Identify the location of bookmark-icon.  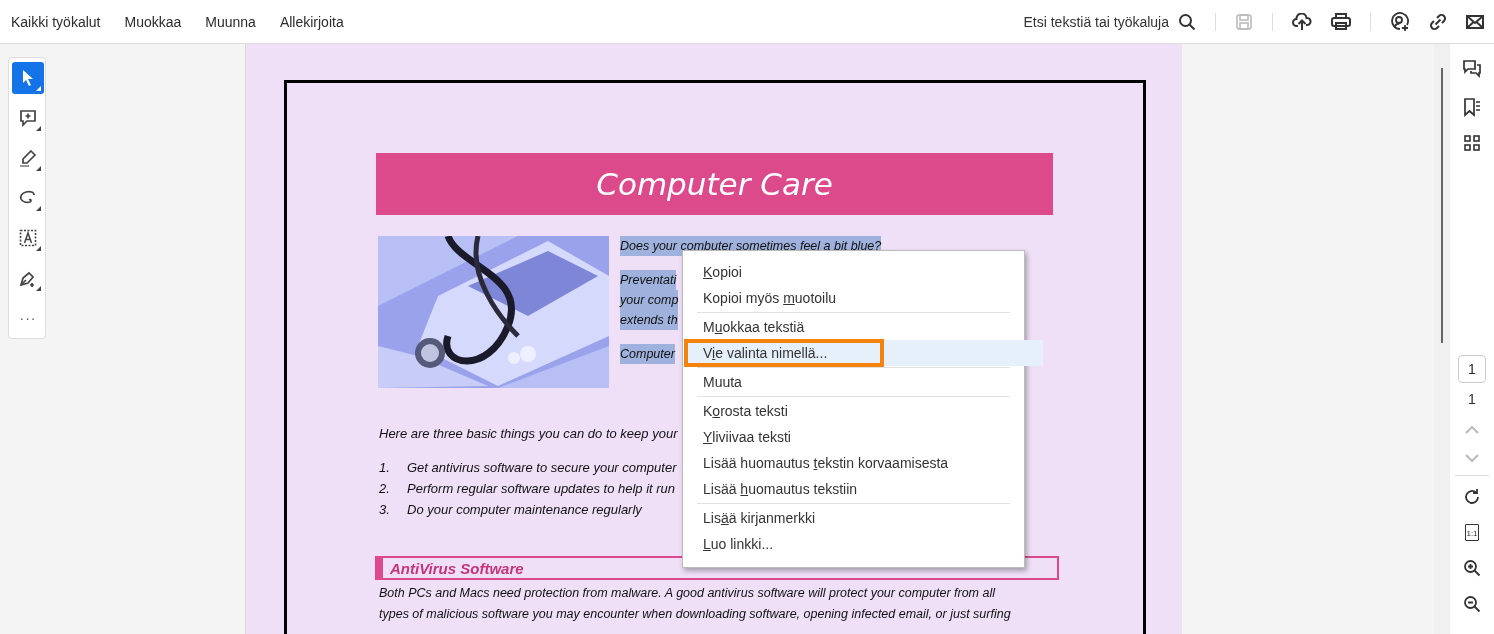
(1472, 107).